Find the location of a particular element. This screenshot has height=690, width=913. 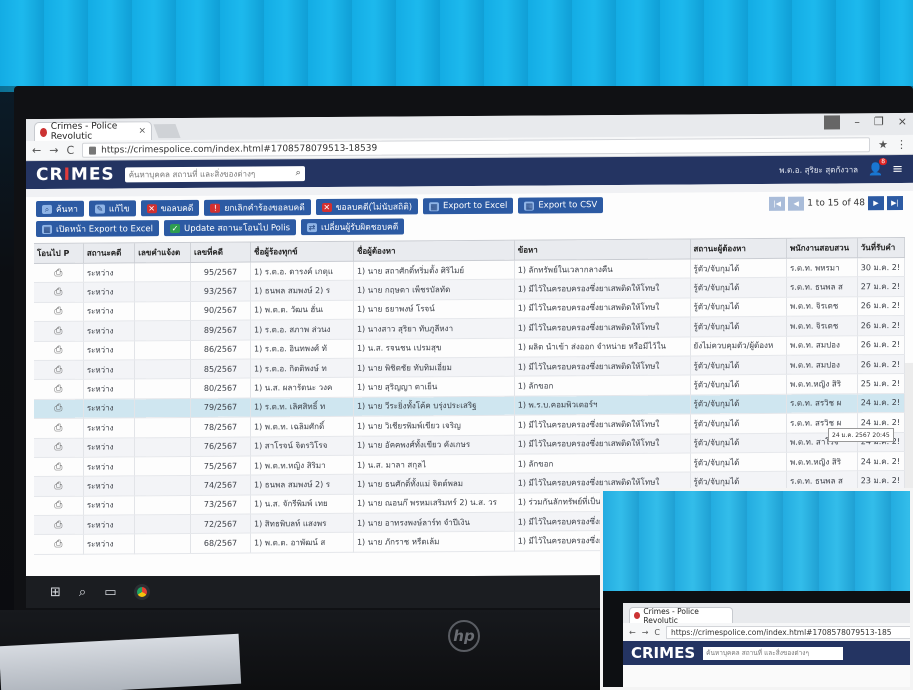

global-search-input: ค้นหาบุคคล สถานที่ และสิ่งของต่างๆ ⌕ is located at coordinates (214, 173).